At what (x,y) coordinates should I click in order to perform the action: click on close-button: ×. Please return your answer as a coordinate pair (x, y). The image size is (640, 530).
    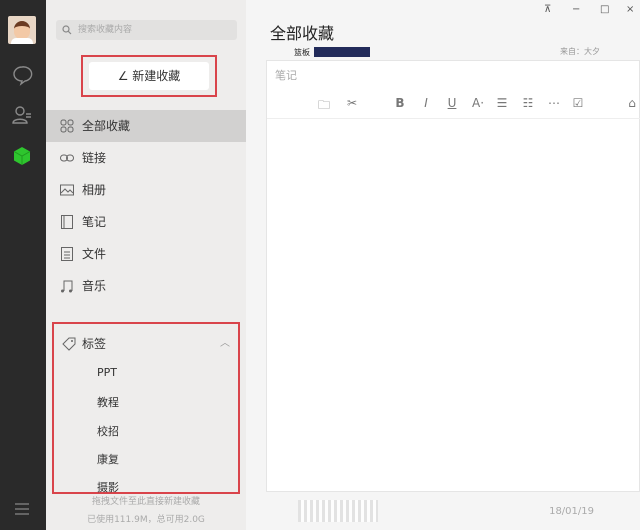
    Looking at the image, I should click on (630, 9).